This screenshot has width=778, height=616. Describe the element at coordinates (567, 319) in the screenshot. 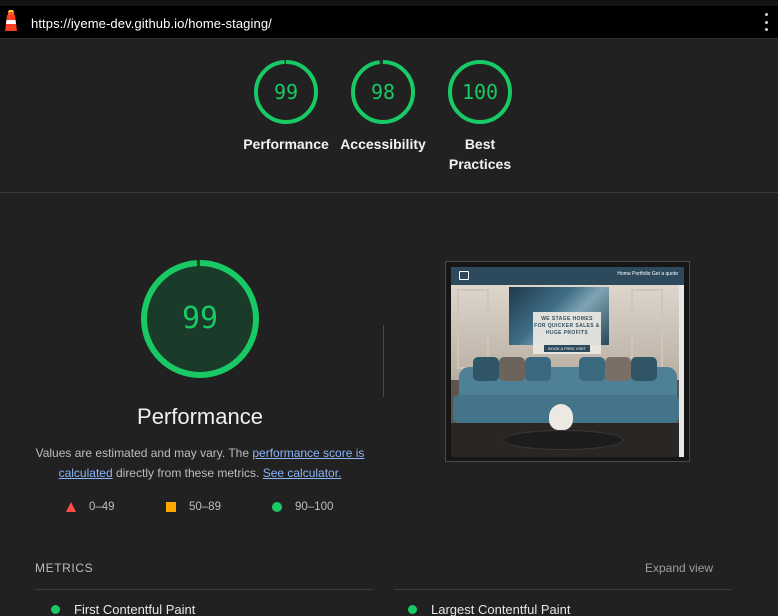

I see `hero-line: WE STAGE HOMES` at that location.